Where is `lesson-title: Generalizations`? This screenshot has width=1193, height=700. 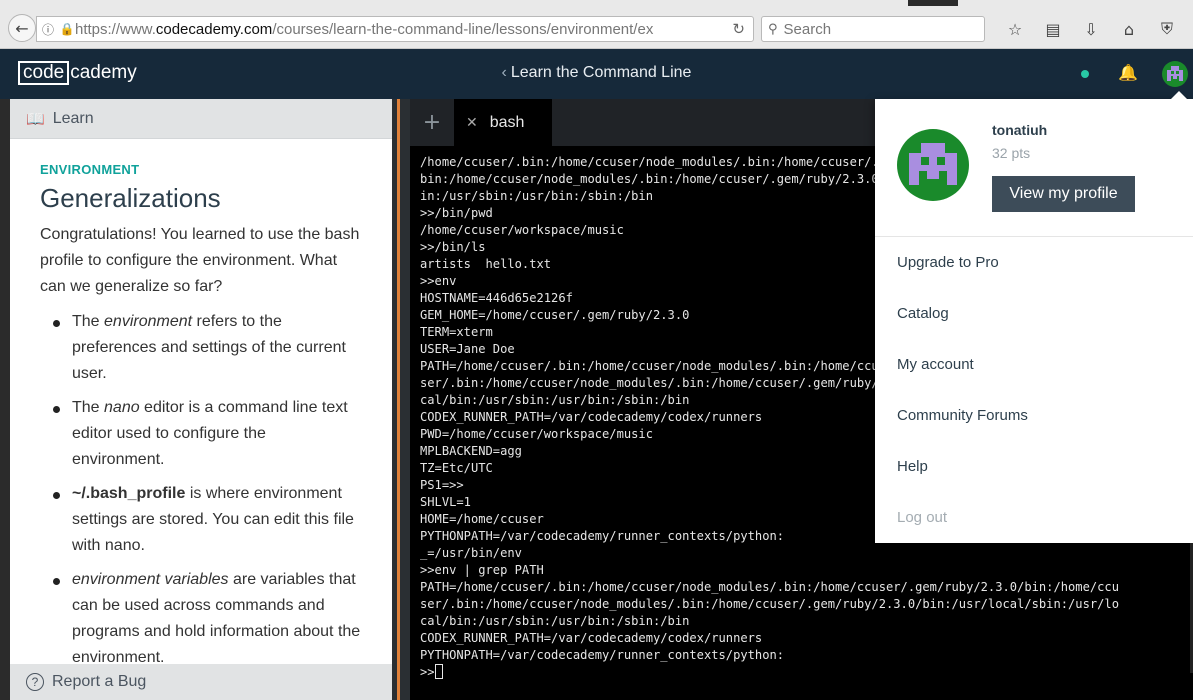
lesson-title: Generalizations is located at coordinates (130, 198).